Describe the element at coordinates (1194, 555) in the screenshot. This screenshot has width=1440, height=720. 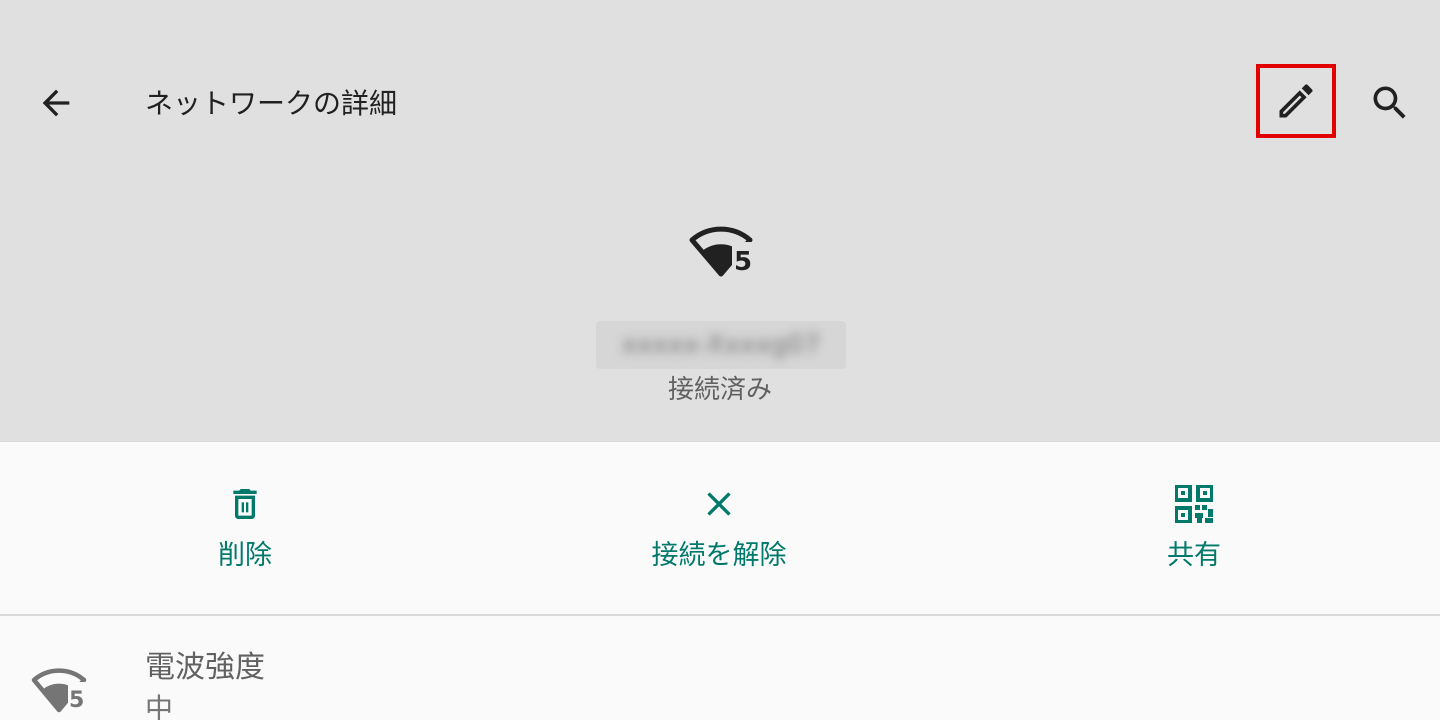
I see `share-label: 共有` at that location.